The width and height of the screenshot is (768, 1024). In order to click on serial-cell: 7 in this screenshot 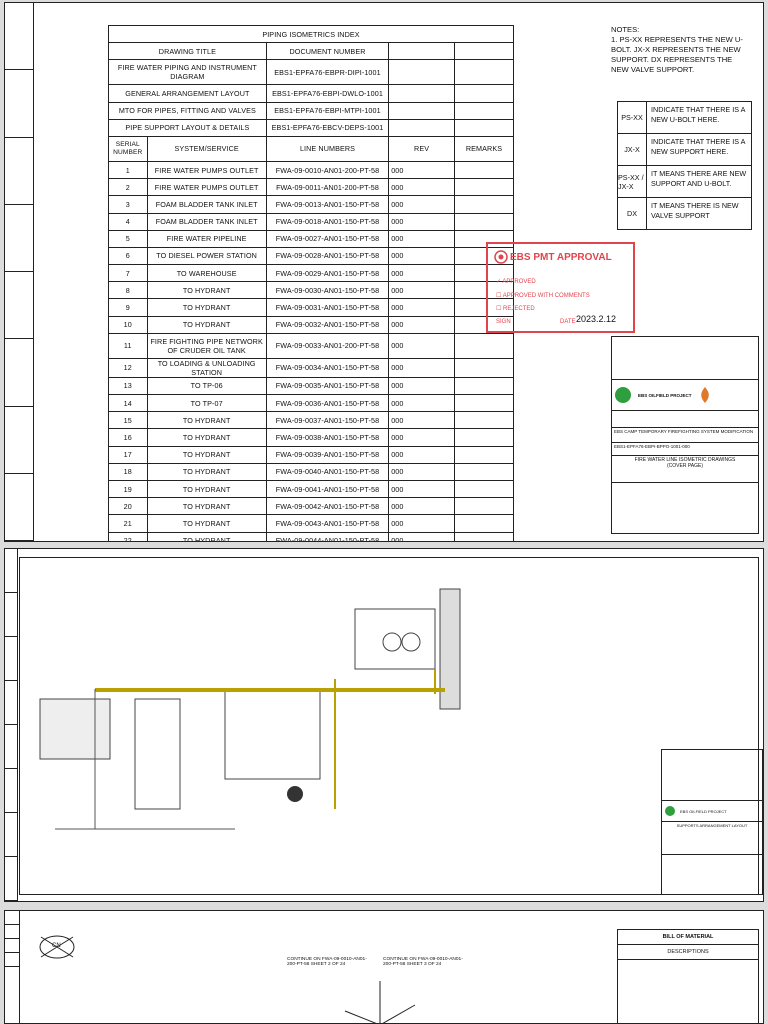, I will do `click(128, 273)`.